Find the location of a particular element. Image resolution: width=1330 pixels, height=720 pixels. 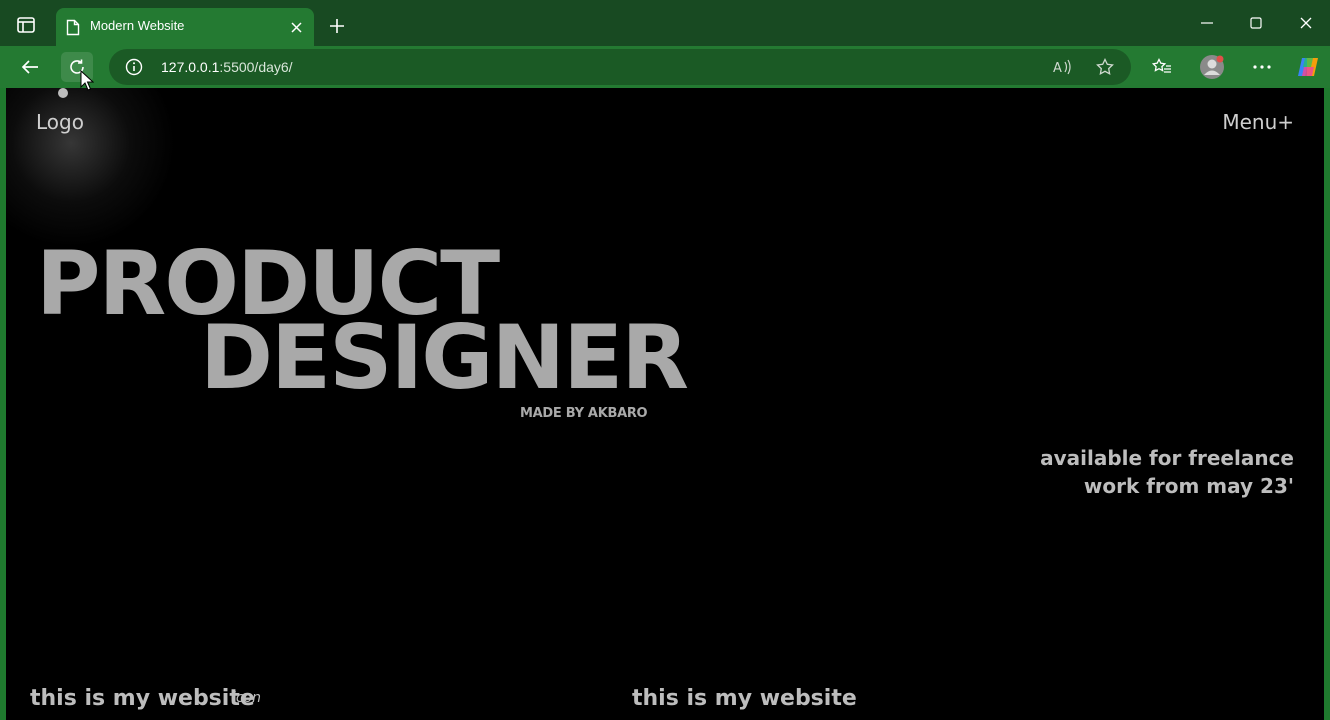

browser-toolbar: 127.0.0.1:5500/day6/ A is located at coordinates (665, 67).